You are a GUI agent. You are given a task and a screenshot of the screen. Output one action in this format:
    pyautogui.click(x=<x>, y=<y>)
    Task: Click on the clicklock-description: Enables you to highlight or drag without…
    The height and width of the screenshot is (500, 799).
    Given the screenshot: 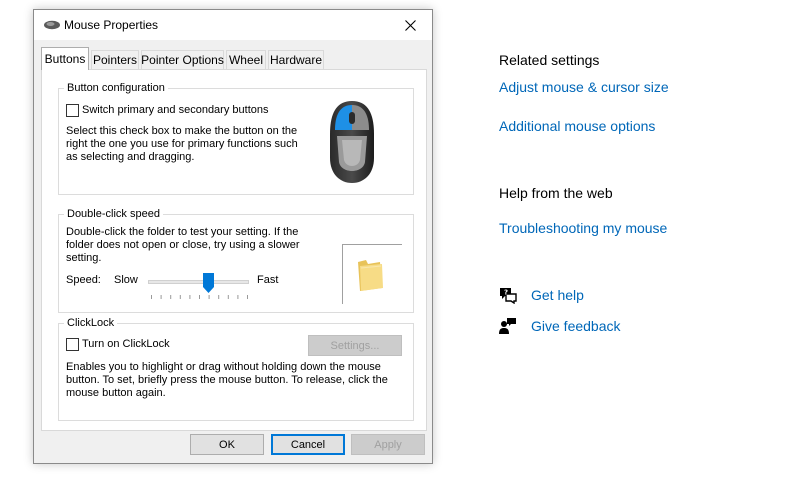 What is the action you would take?
    pyautogui.click(x=227, y=380)
    